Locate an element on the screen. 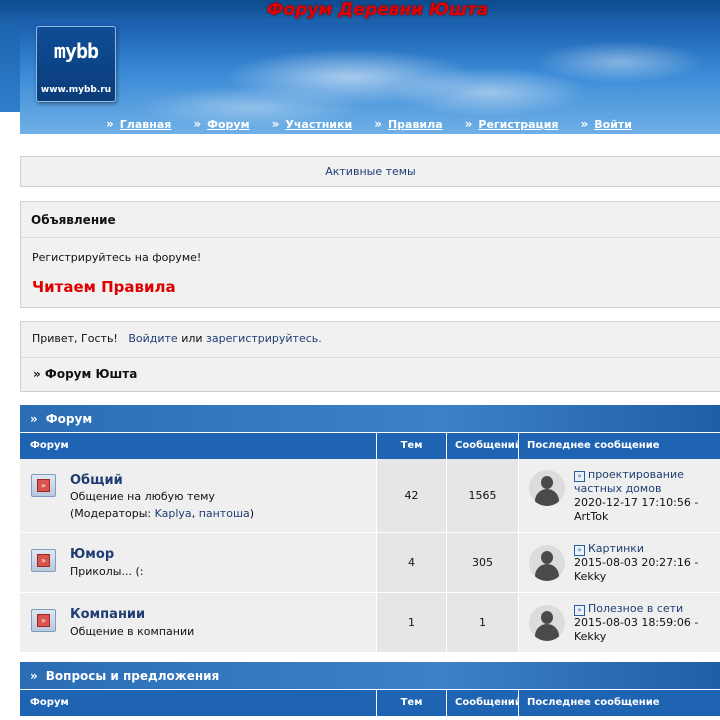 This screenshot has height=720, width=720. breadcrumb: » Форум Юшта is located at coordinates (85, 374).